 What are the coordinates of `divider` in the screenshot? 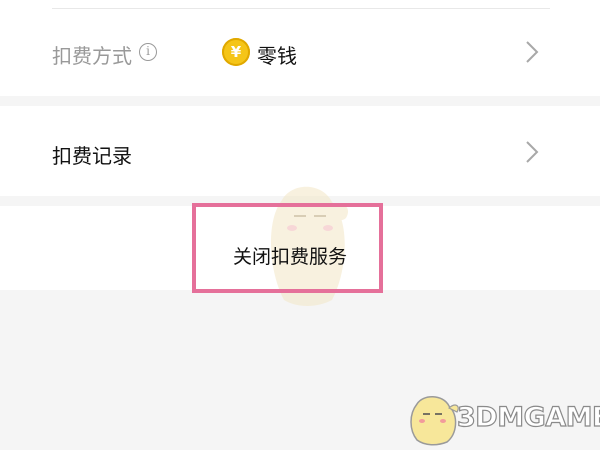 It's located at (301, 8).